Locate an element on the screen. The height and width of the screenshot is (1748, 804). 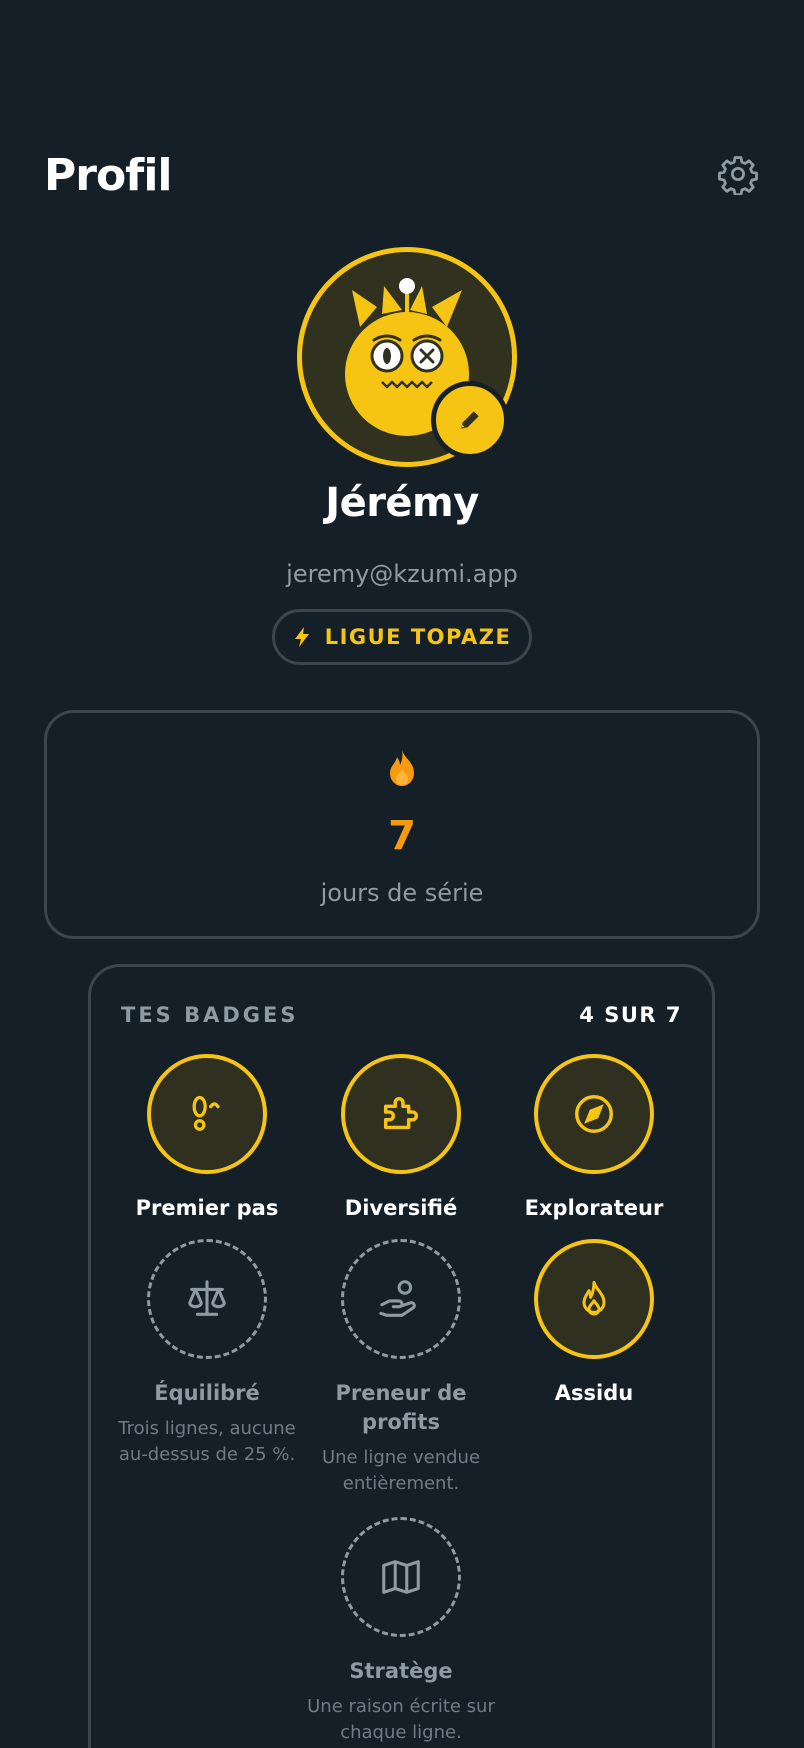
pencil-icon is located at coordinates (470, 420).